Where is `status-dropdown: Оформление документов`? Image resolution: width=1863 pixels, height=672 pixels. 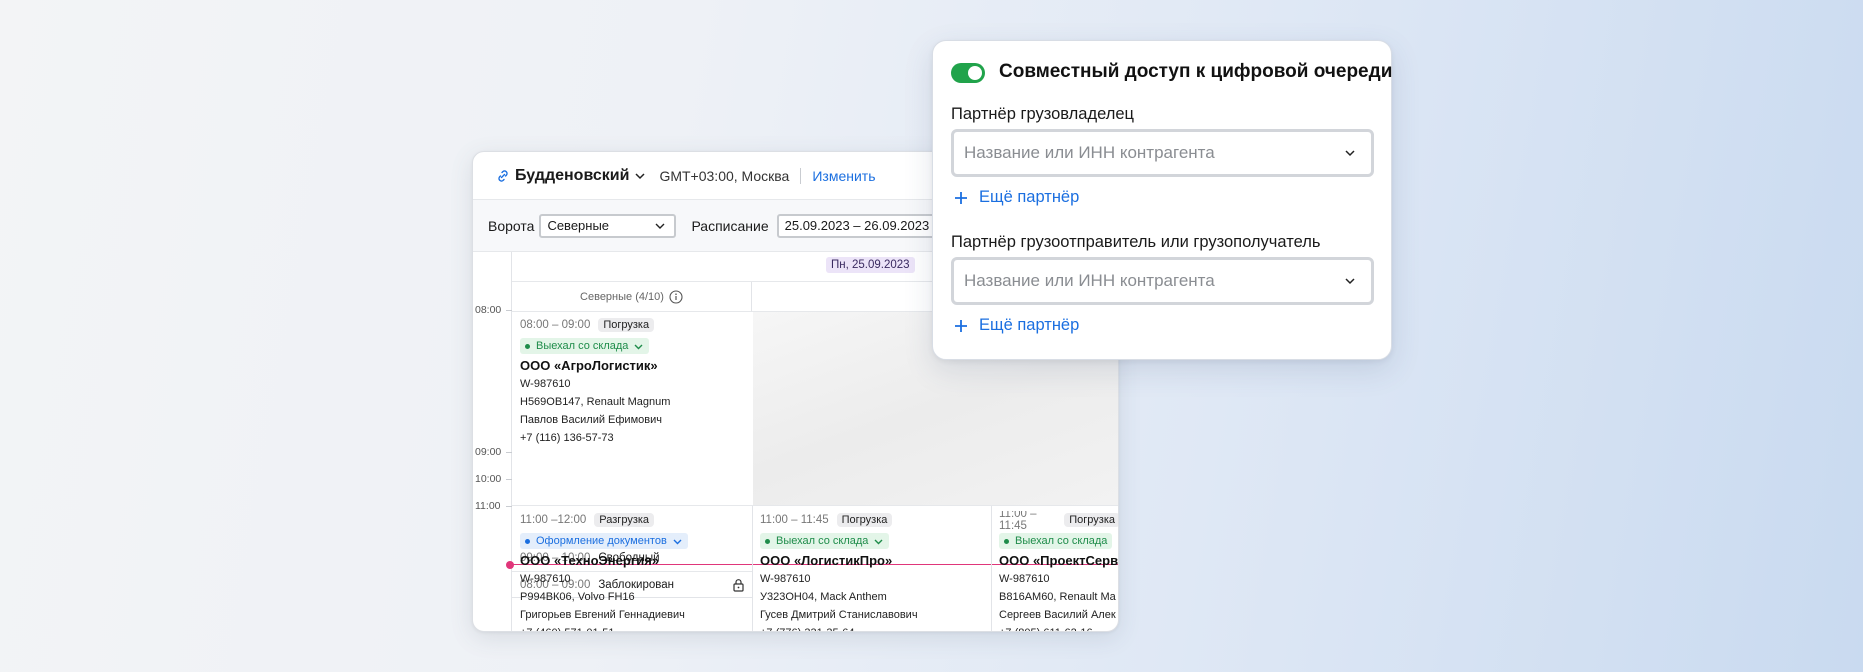 status-dropdown: Оформление документов is located at coordinates (604, 541).